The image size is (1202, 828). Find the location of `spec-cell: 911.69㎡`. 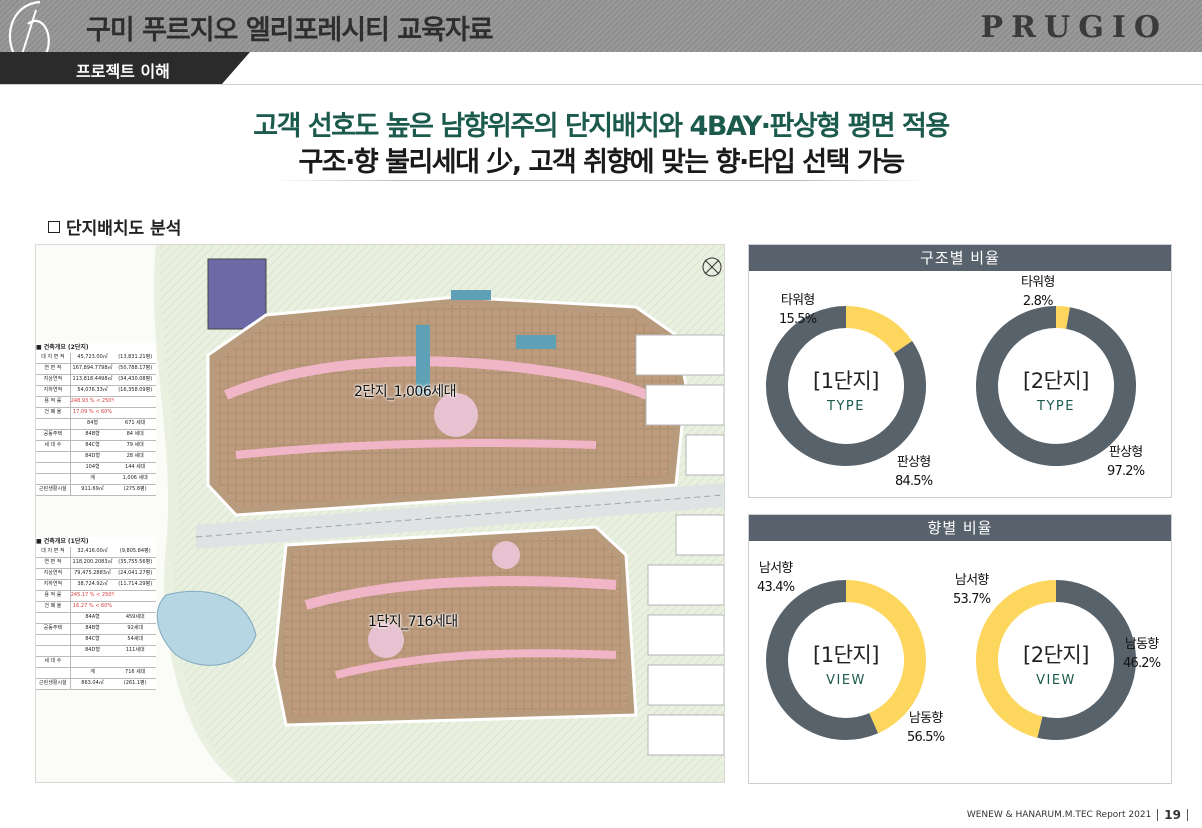

spec-cell: 911.69㎡ is located at coordinates (92, 489).